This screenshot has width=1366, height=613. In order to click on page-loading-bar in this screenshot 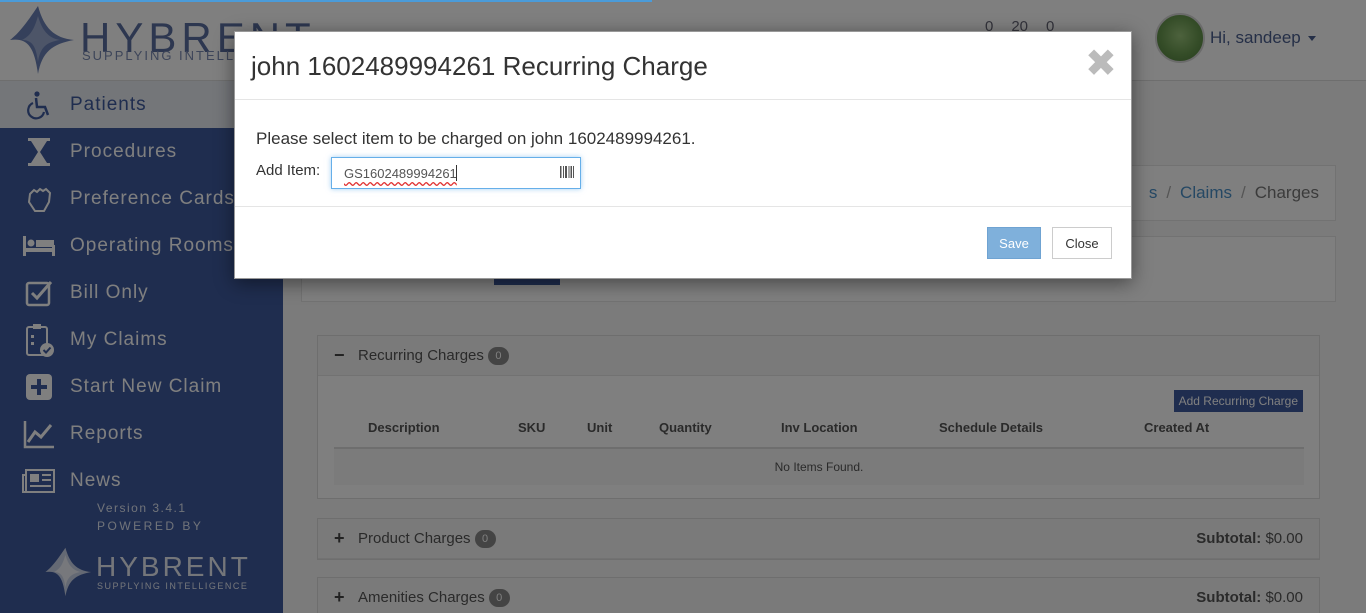, I will do `click(326, 1)`.